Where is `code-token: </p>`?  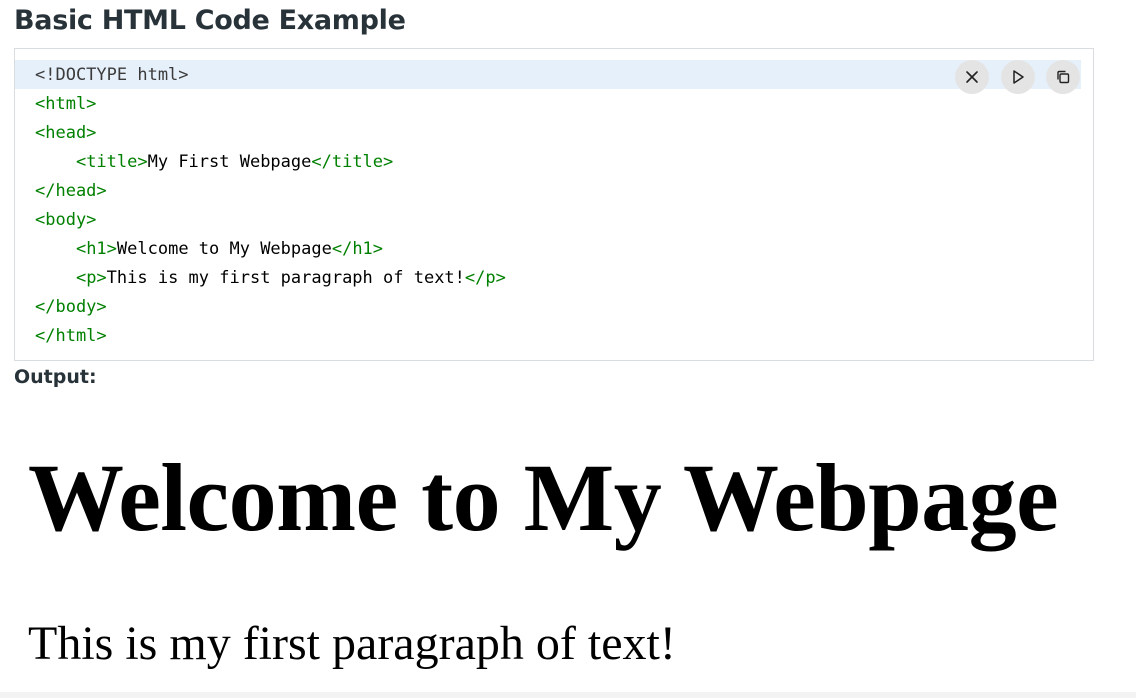
code-token: </p> is located at coordinates (485, 278).